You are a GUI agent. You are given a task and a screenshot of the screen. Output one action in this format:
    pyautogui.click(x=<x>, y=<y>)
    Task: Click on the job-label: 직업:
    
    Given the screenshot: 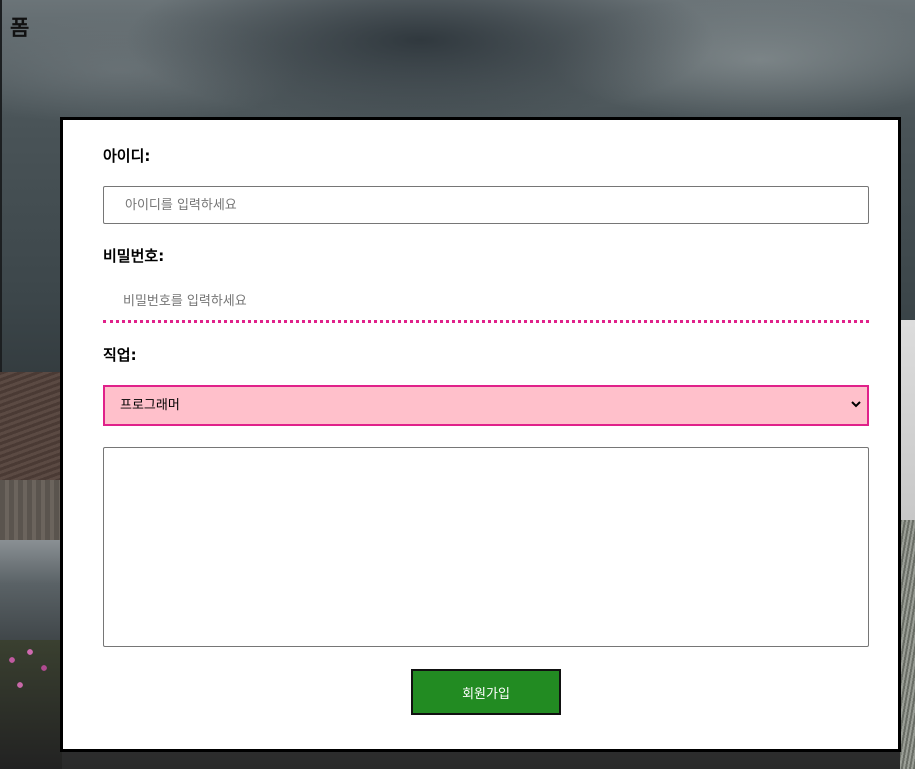 What is the action you would take?
    pyautogui.click(x=120, y=355)
    